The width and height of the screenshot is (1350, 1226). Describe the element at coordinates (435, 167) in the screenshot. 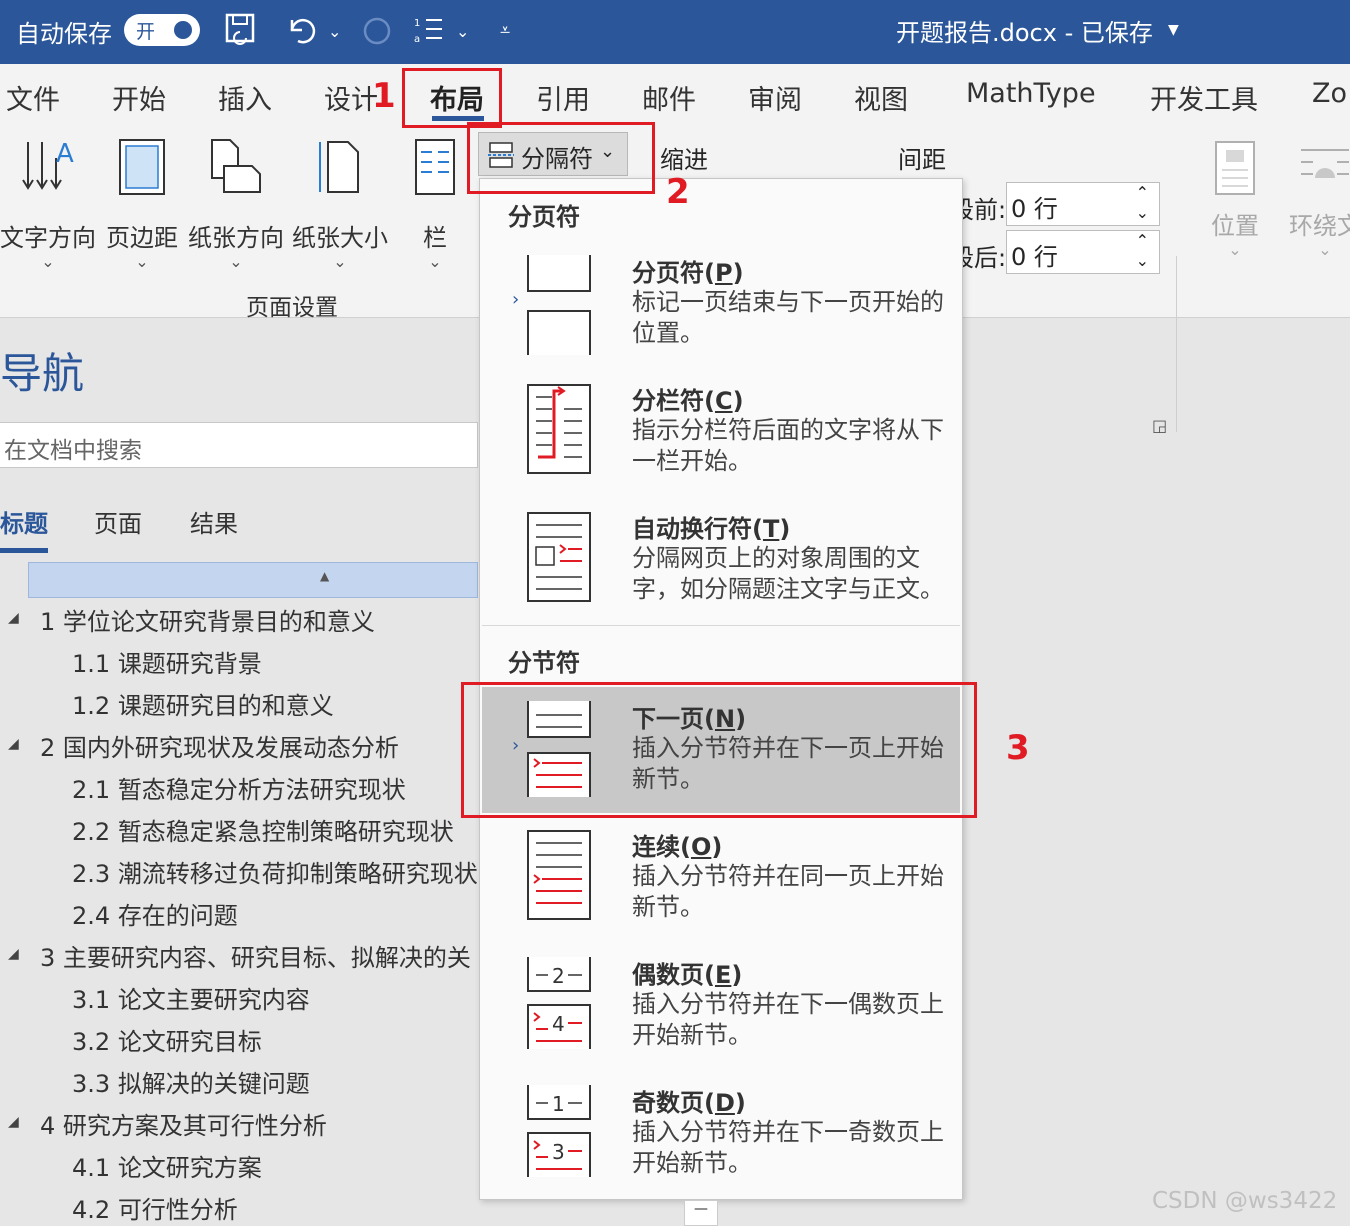

I see `columns-icon` at that location.